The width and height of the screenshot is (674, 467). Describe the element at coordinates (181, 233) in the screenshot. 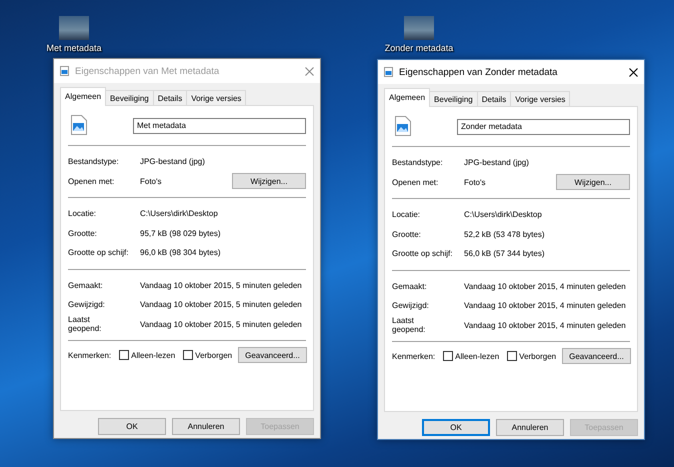

I see `field-value: 95,7 kB (98 029 bytes)` at that location.